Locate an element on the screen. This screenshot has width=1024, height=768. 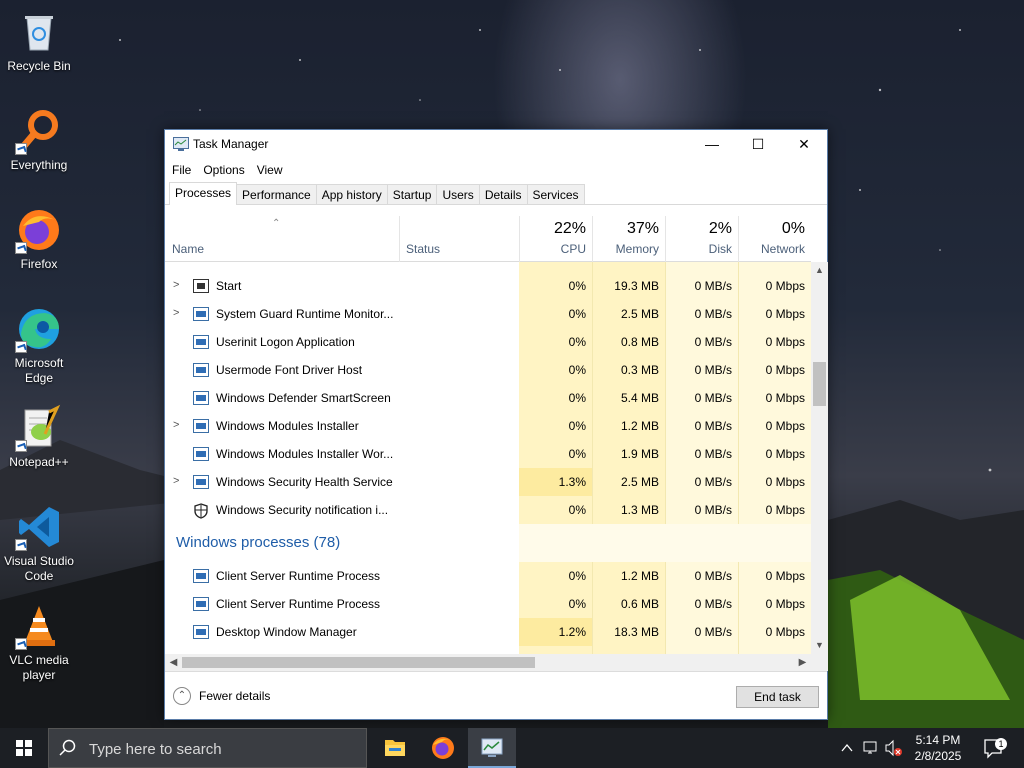
desktop-icon-label: Everything is located at coordinates (39, 165).